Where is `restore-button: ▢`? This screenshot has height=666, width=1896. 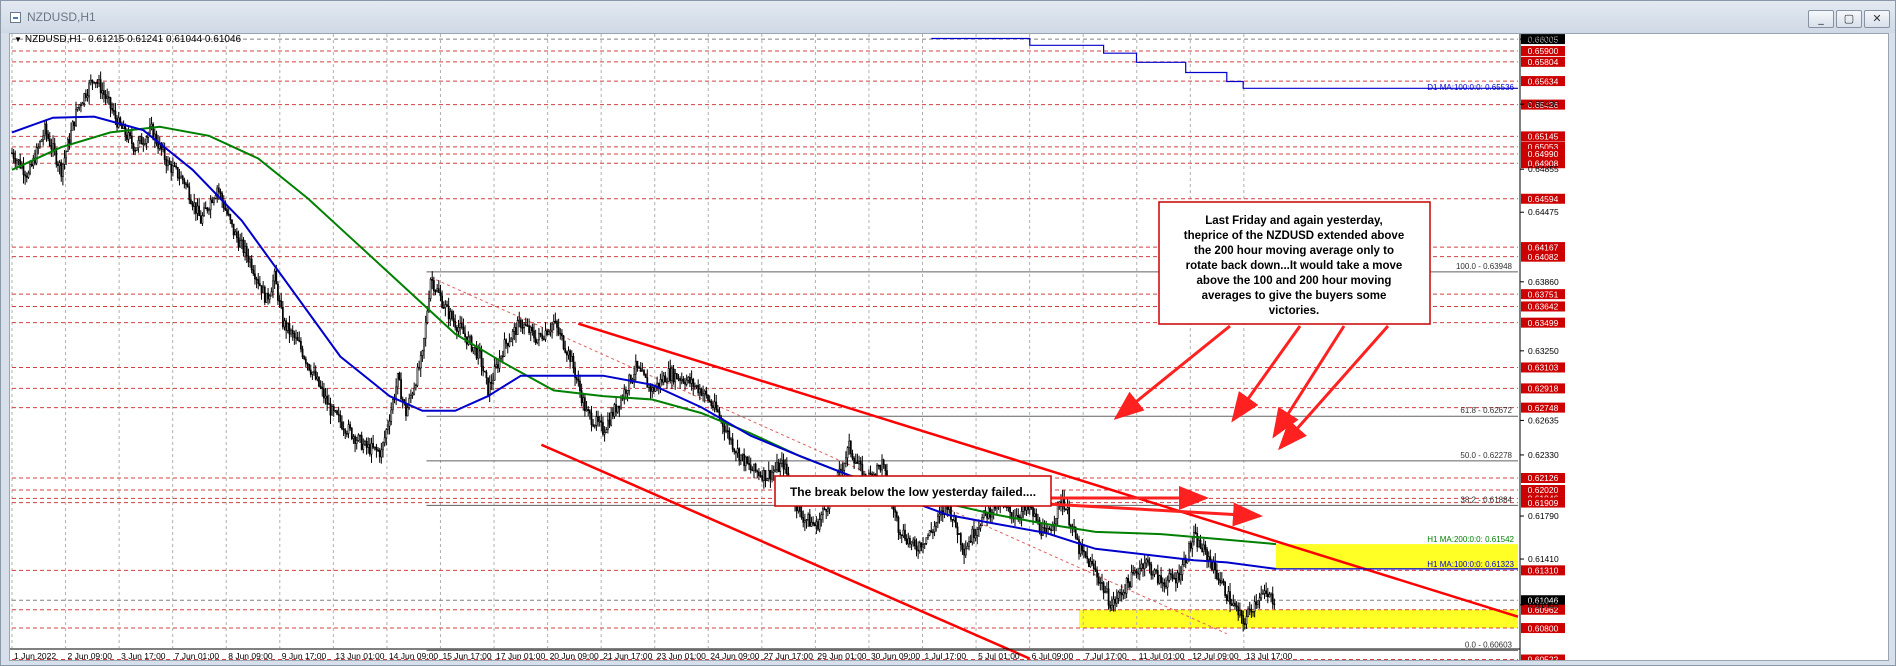 restore-button: ▢ is located at coordinates (1849, 19).